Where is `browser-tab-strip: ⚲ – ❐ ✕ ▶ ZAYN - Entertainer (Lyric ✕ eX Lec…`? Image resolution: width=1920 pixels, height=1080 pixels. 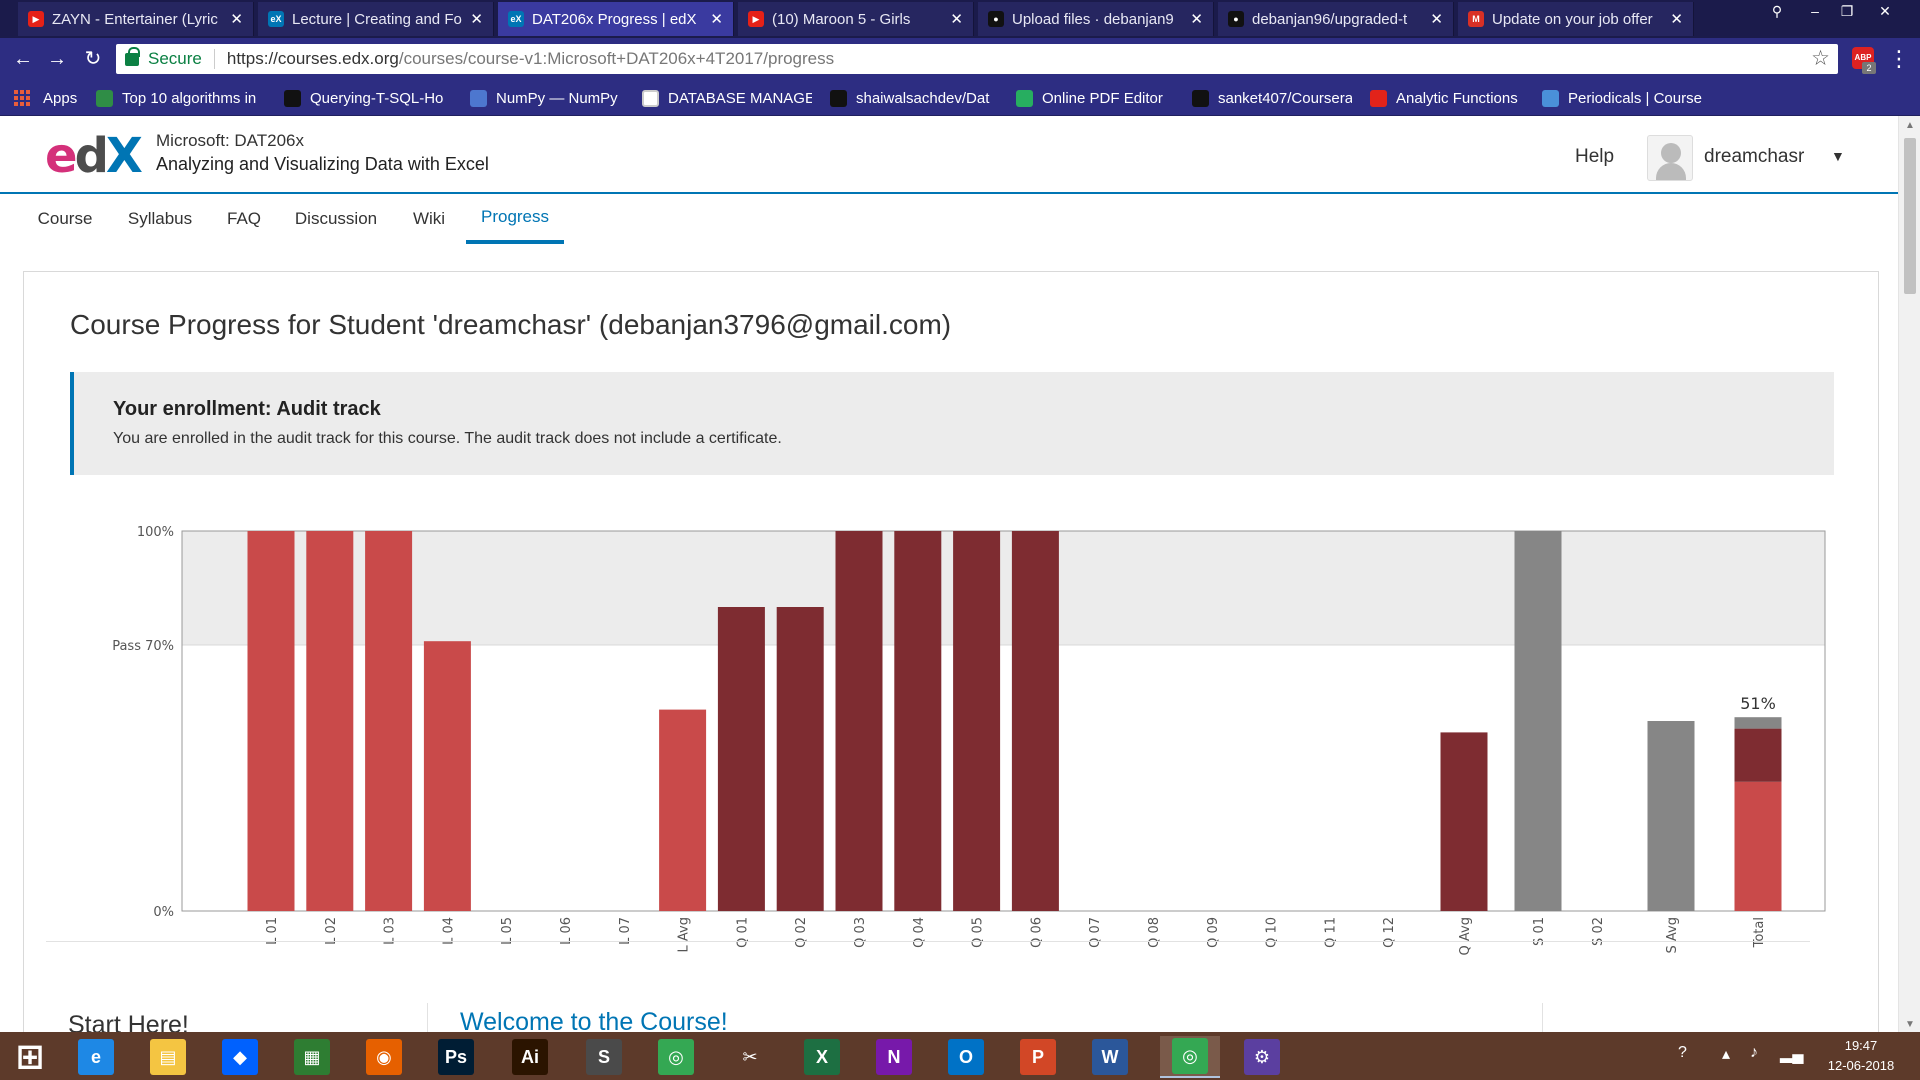
browser-tab-strip: ⚲ – ❐ ✕ ▶ ZAYN - Entertainer (Lyric ✕ eX Lec… is located at coordinates (960, 19).